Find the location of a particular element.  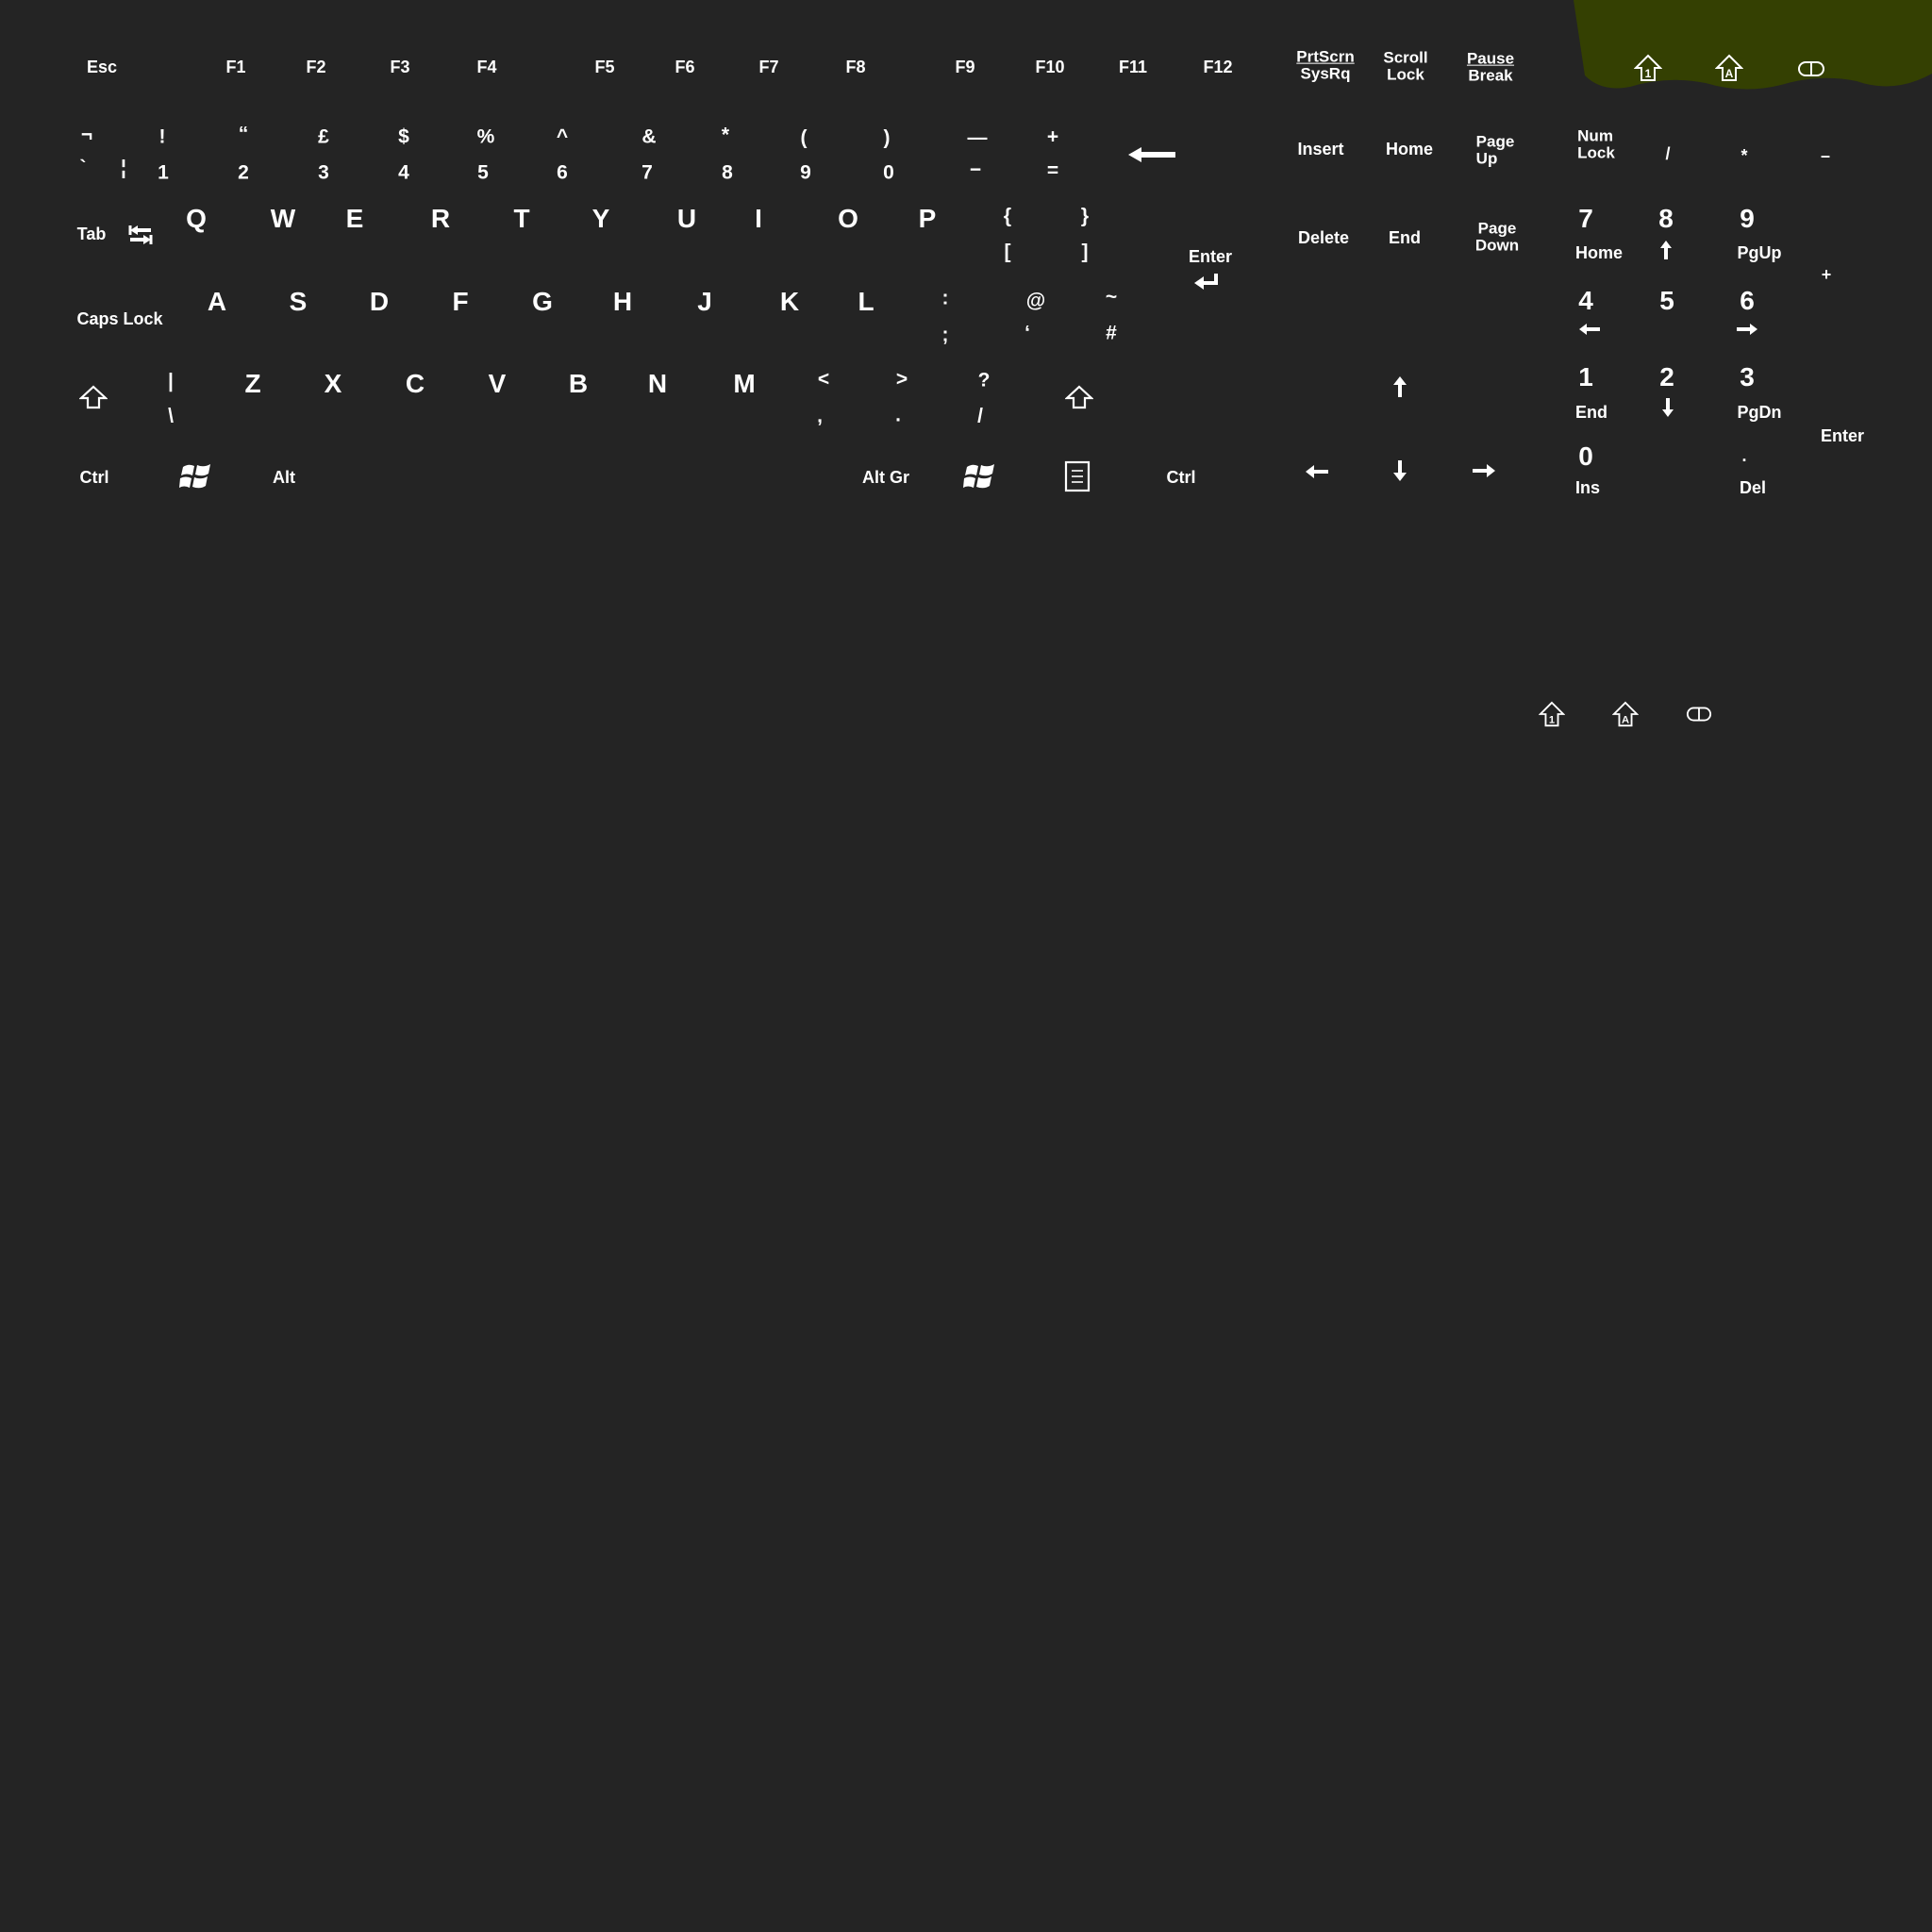

key-f2: F2 is located at coordinates (315, 66).